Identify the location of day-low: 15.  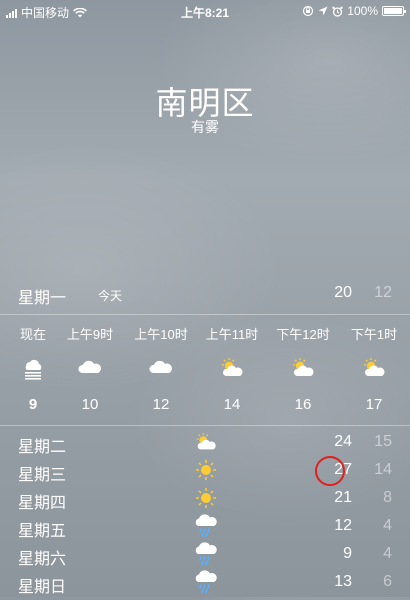
(383, 441).